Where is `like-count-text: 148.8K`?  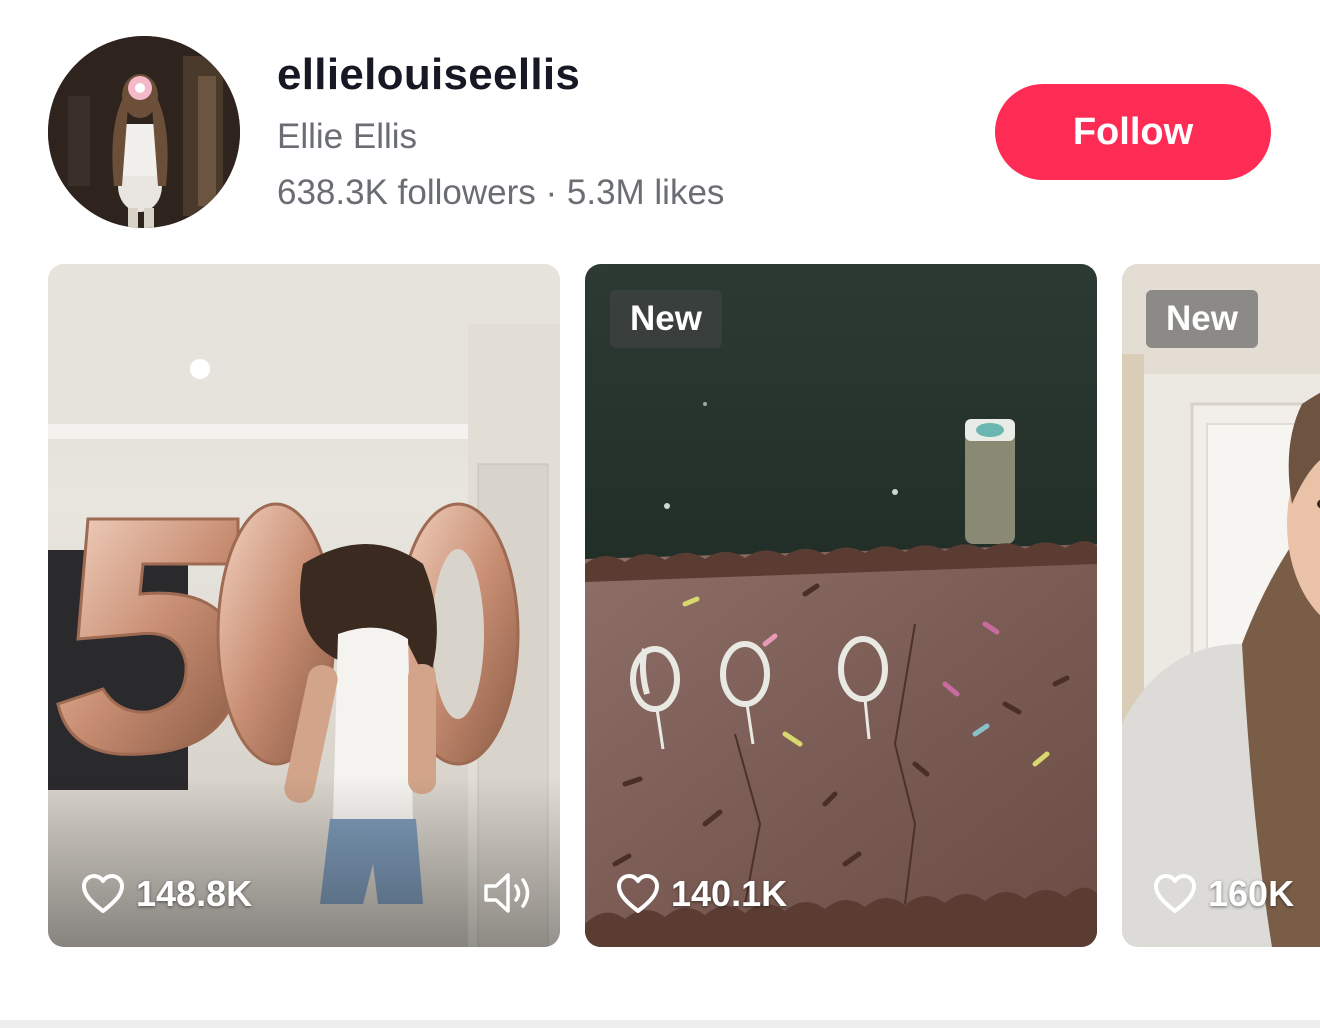
like-count-text: 148.8K is located at coordinates (194, 893).